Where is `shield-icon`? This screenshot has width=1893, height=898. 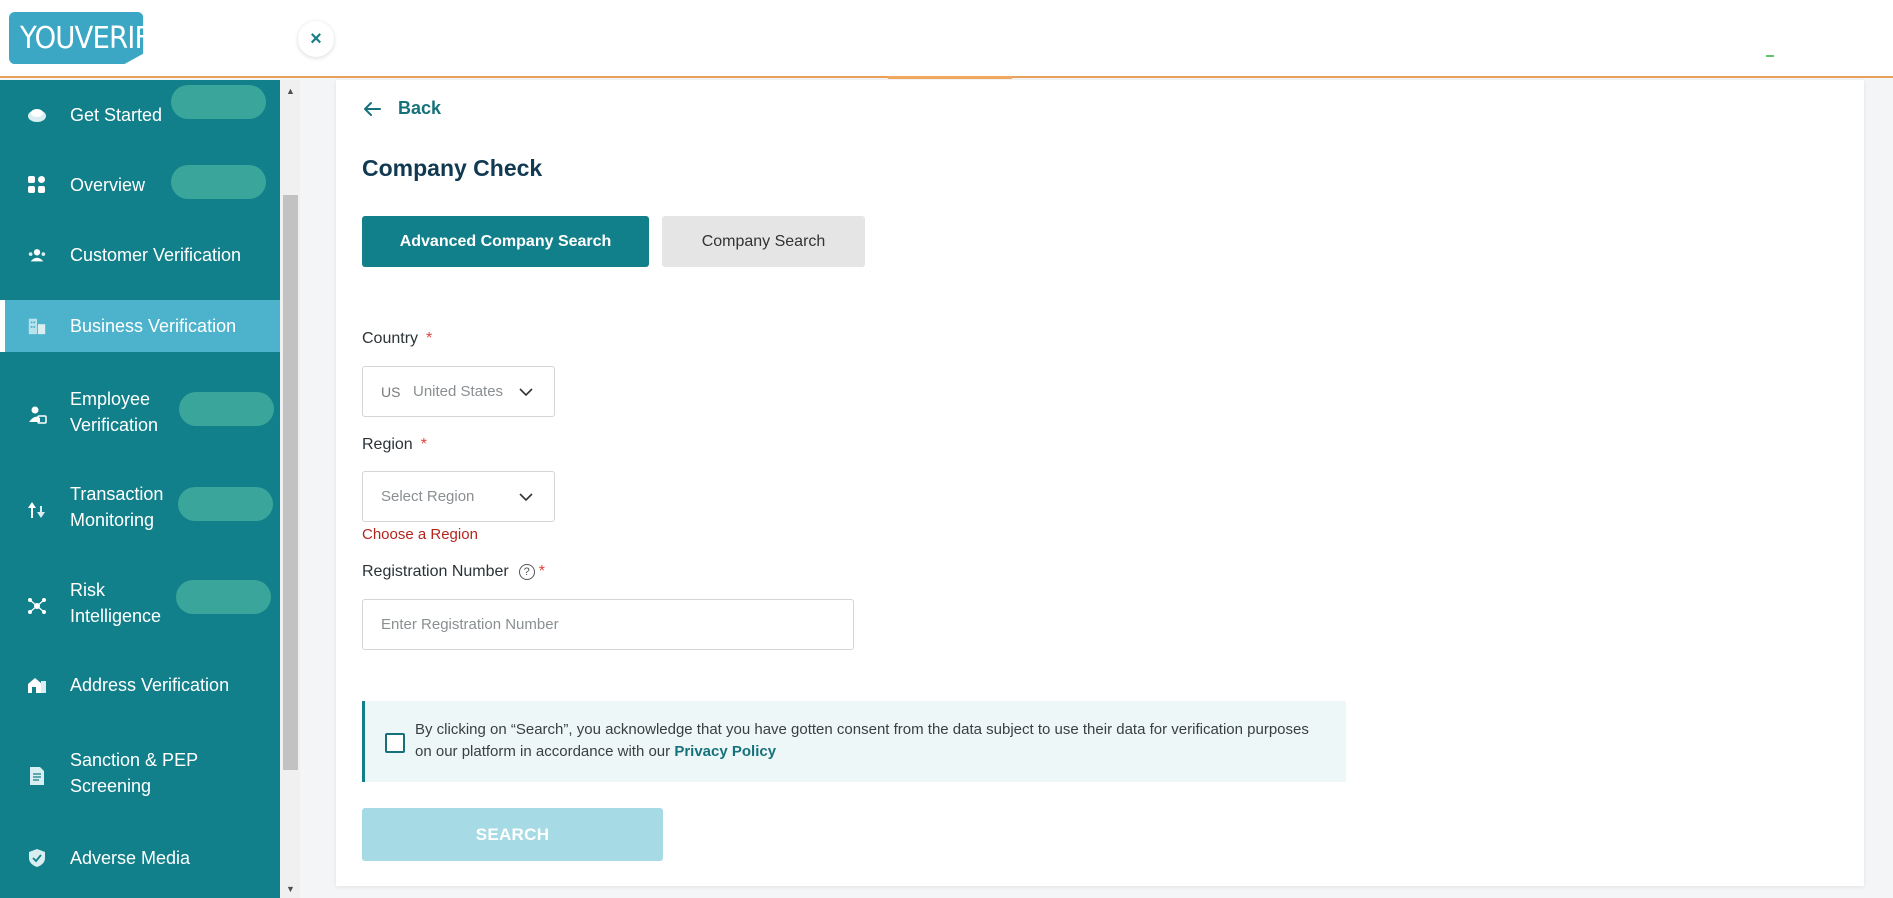 shield-icon is located at coordinates (37, 858).